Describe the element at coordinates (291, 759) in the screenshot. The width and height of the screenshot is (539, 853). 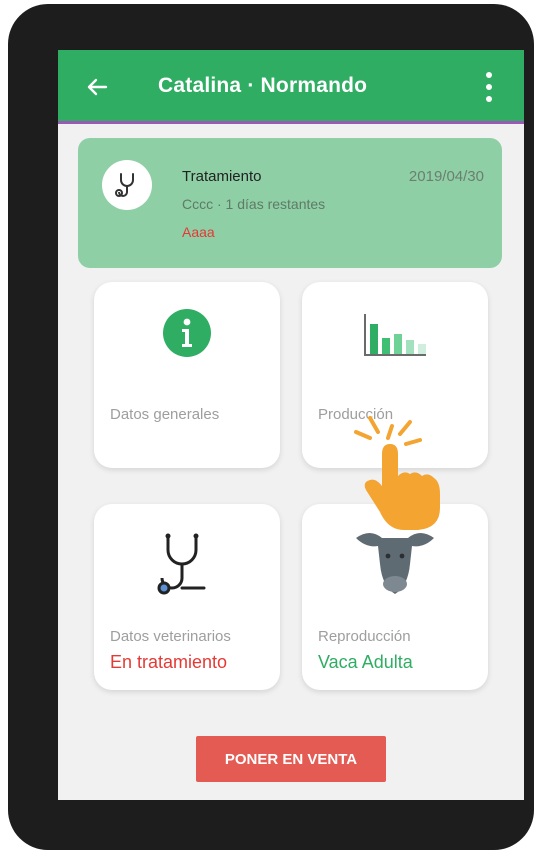
I see `sell-button: PONER EN VENTA` at that location.